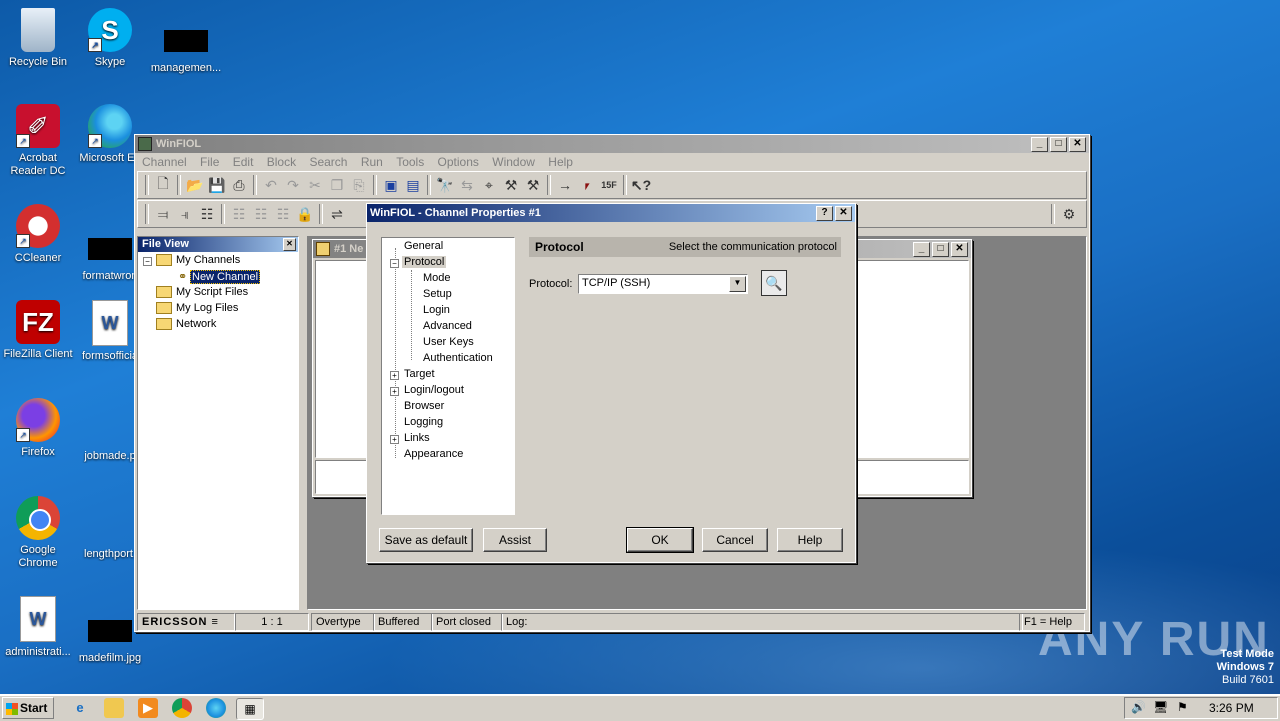 This screenshot has height=721, width=1280. What do you see at coordinates (515, 540) in the screenshot?
I see `assist-button: Assist` at bounding box center [515, 540].